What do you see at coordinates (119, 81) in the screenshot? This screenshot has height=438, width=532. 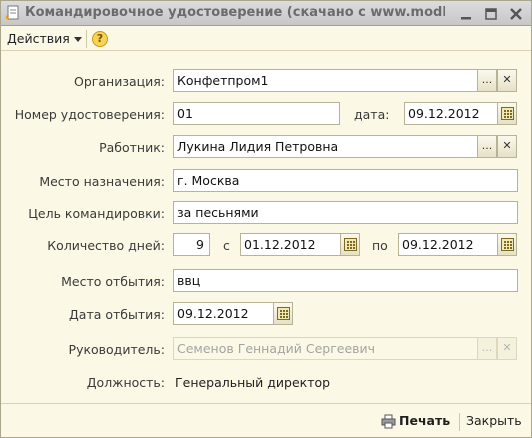 I see `organization-label: Организация:` at bounding box center [119, 81].